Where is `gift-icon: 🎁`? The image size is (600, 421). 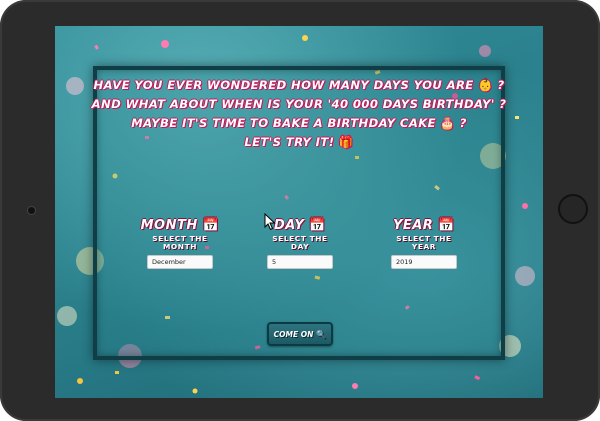 gift-icon: 🎁 is located at coordinates (346, 142).